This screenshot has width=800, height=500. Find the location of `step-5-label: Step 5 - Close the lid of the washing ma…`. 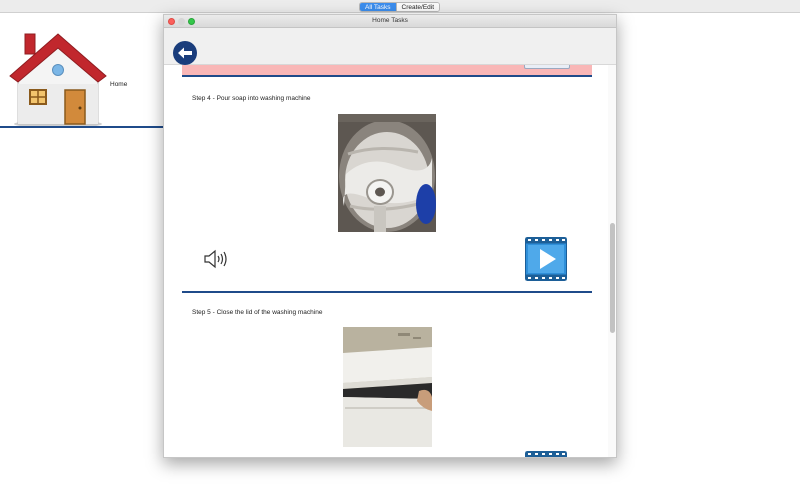

step-5-label: Step 5 - Close the lid of the washing ma… is located at coordinates (257, 312).